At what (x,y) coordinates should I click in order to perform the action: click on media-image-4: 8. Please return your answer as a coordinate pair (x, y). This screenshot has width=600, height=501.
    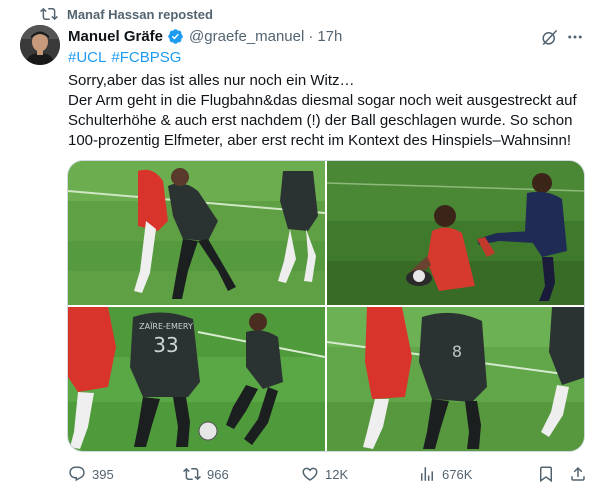
    Looking at the image, I should click on (455, 379).